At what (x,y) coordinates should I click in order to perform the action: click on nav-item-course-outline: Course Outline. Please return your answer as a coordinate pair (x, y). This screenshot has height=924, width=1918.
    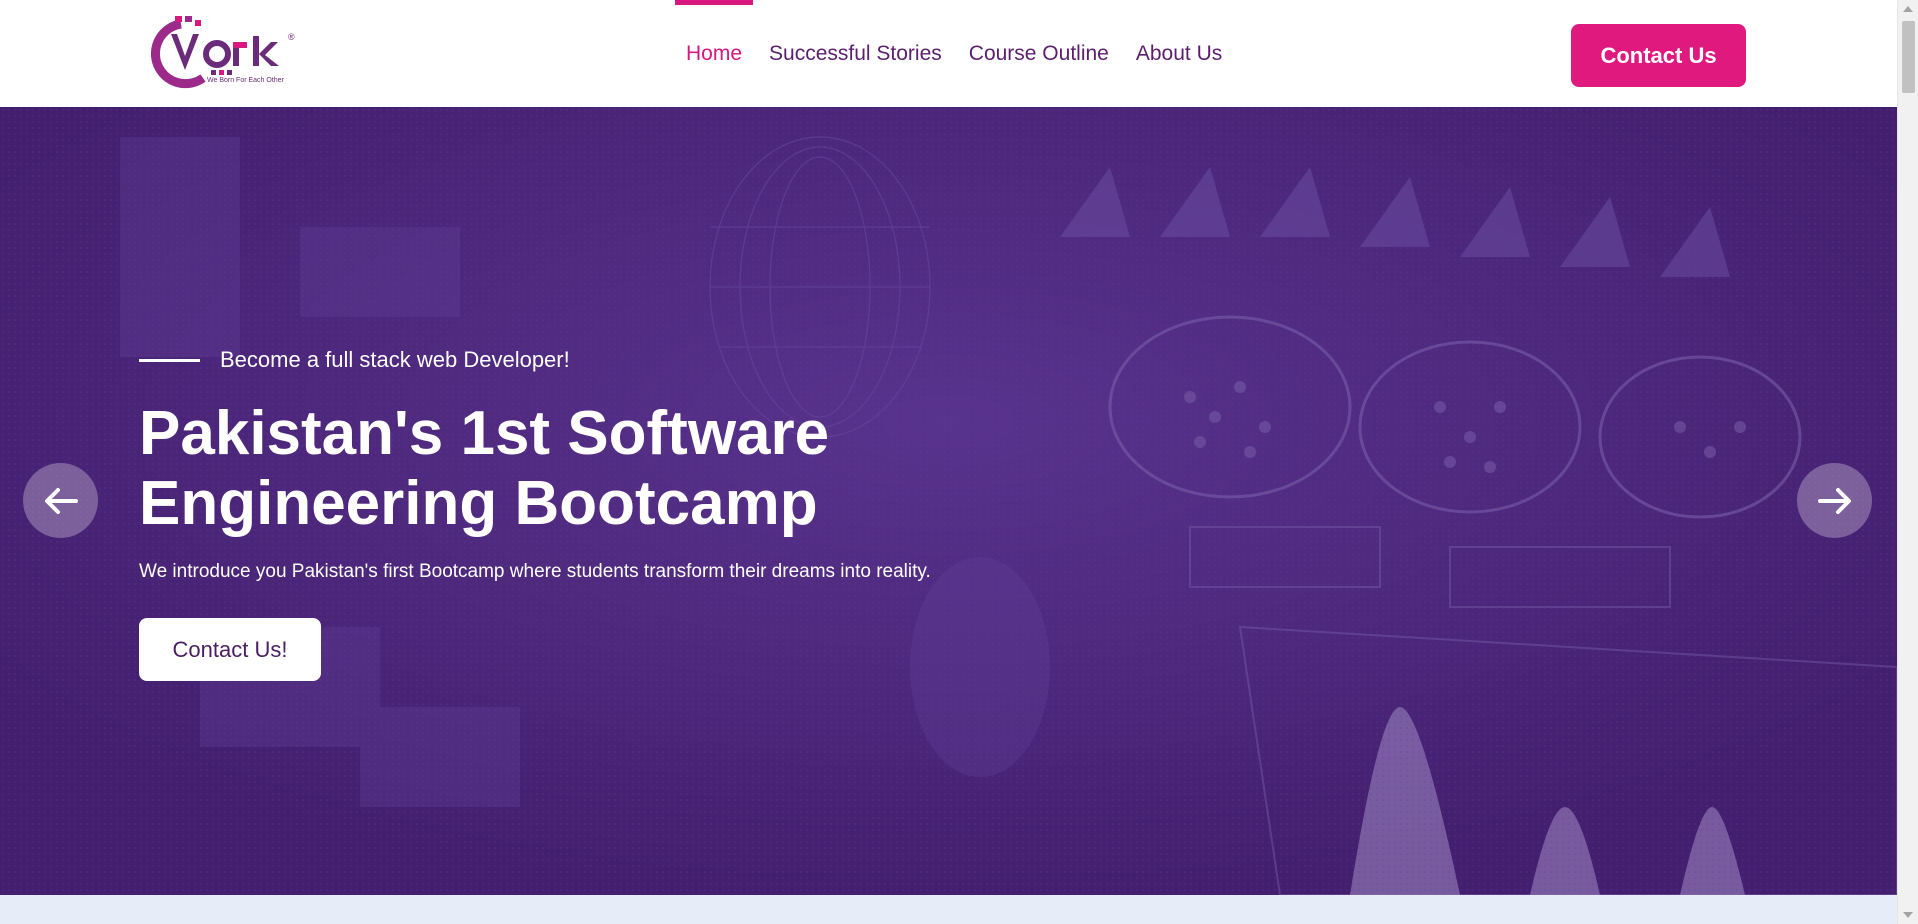
    Looking at the image, I should click on (1039, 53).